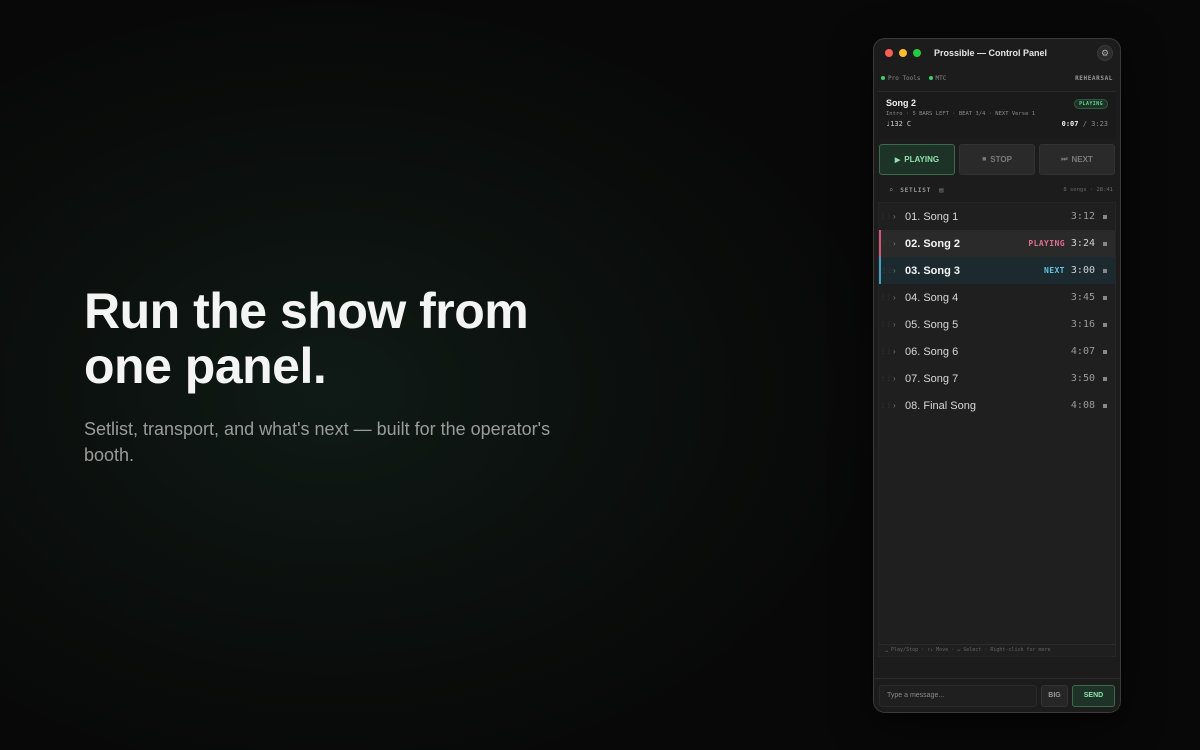 This screenshot has width=1200, height=750. Describe the element at coordinates (1082, 378) in the screenshot. I see `song-duration: 3:50` at that location.